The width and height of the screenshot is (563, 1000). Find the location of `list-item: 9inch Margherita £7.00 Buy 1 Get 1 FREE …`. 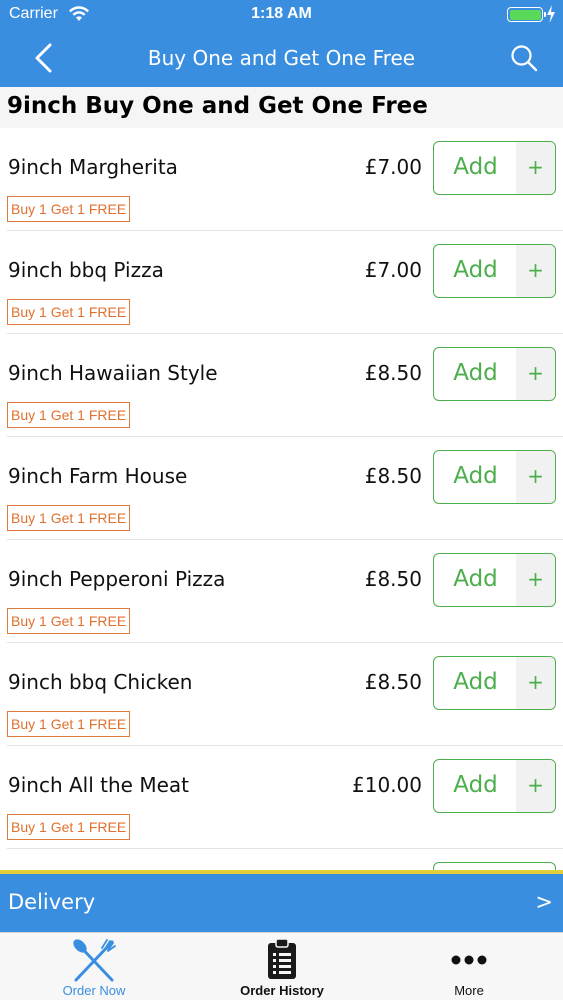

list-item: 9inch Margherita £7.00 Buy 1 Get 1 FREE … is located at coordinates (281, 179).